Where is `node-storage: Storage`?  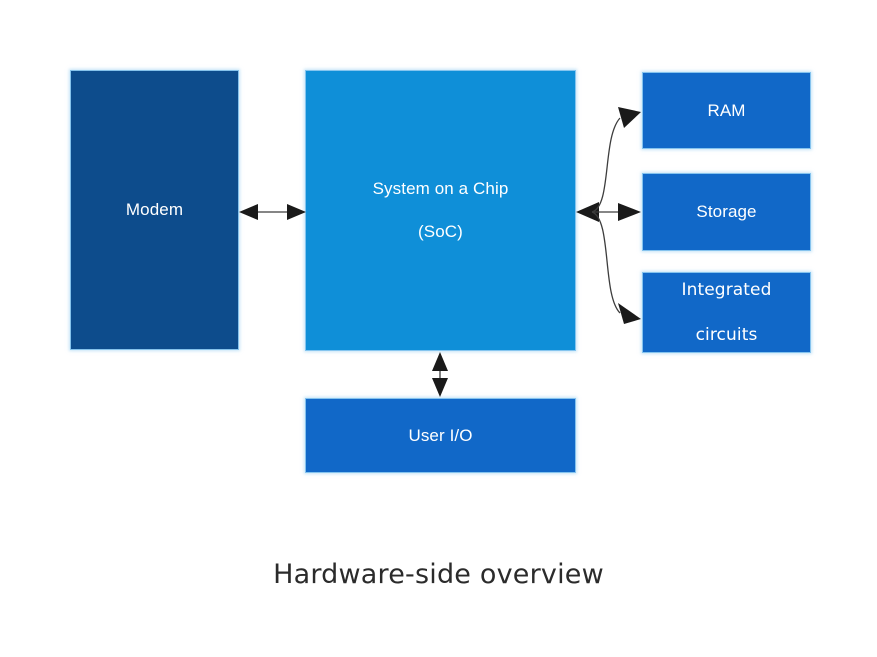 node-storage: Storage is located at coordinates (726, 212).